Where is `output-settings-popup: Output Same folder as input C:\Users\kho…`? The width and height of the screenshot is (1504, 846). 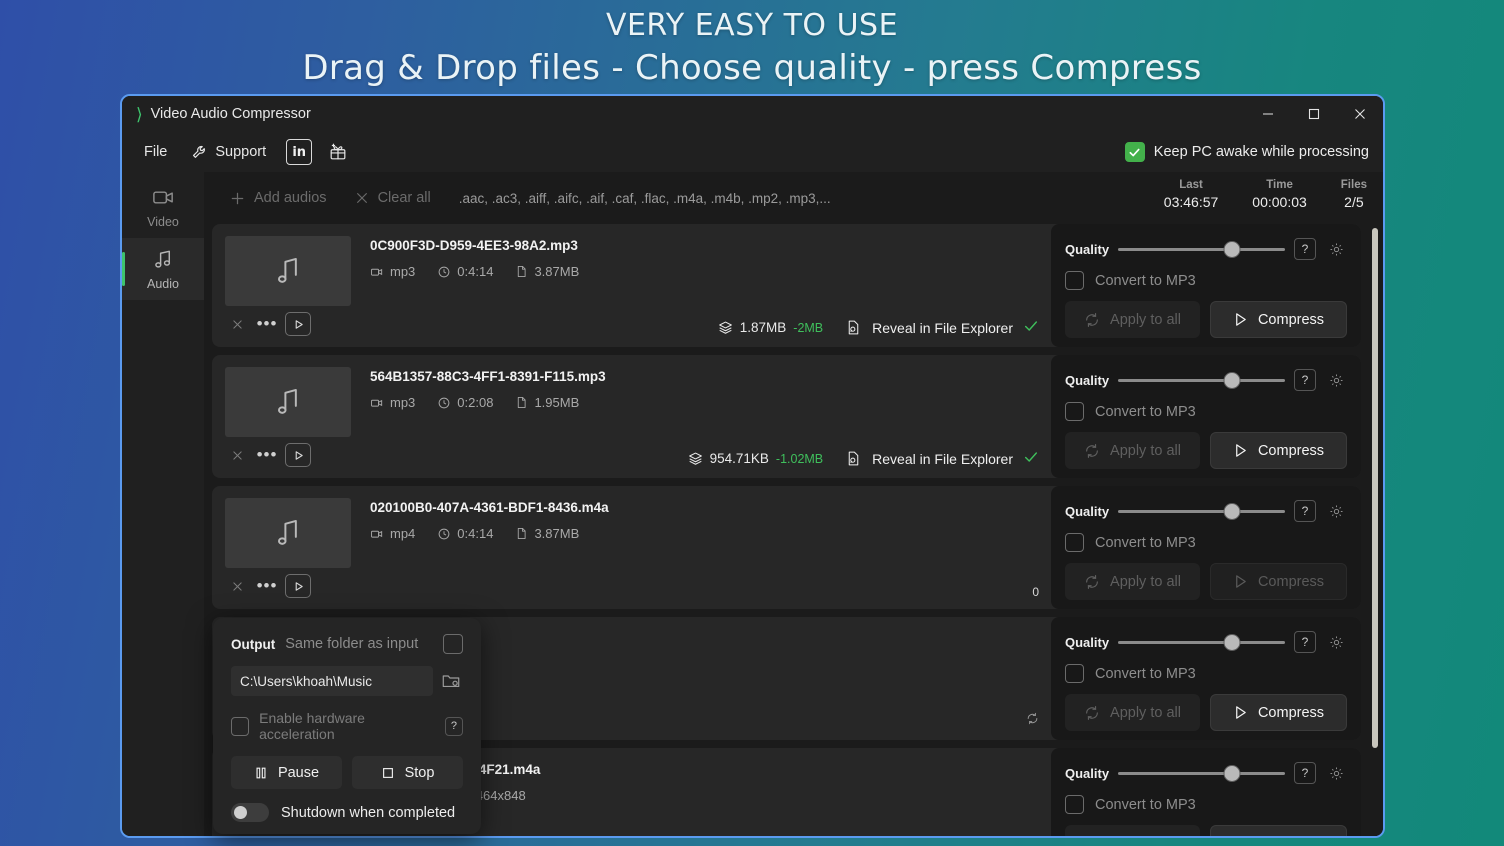
output-settings-popup: Output Same folder as input C:\Users\kho… is located at coordinates (347, 726).